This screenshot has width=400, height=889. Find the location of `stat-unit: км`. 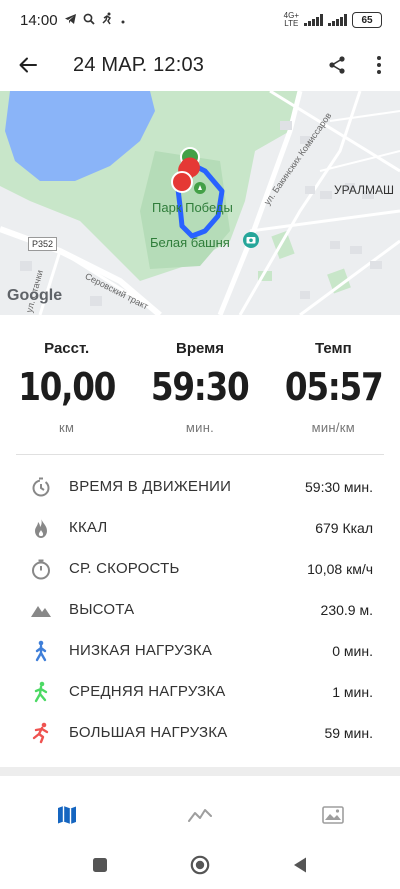

stat-unit: км is located at coordinates (67, 427).